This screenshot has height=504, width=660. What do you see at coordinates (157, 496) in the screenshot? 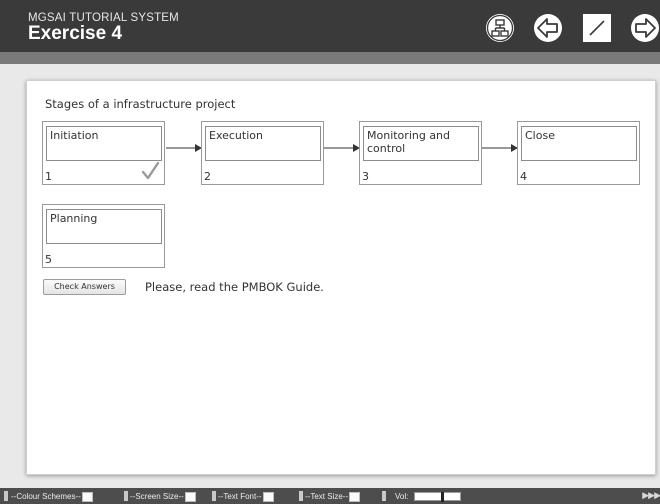
I see `screen-size-label: --Screen Size--` at bounding box center [157, 496].